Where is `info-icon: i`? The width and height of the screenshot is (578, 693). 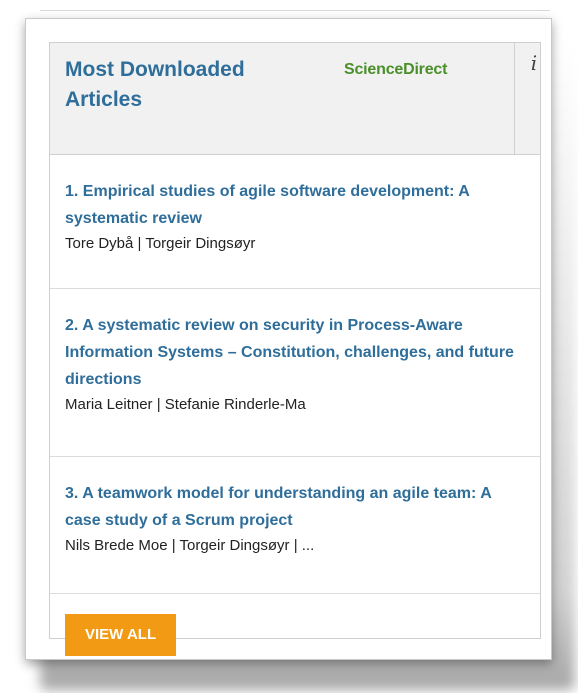 info-icon: i is located at coordinates (534, 63).